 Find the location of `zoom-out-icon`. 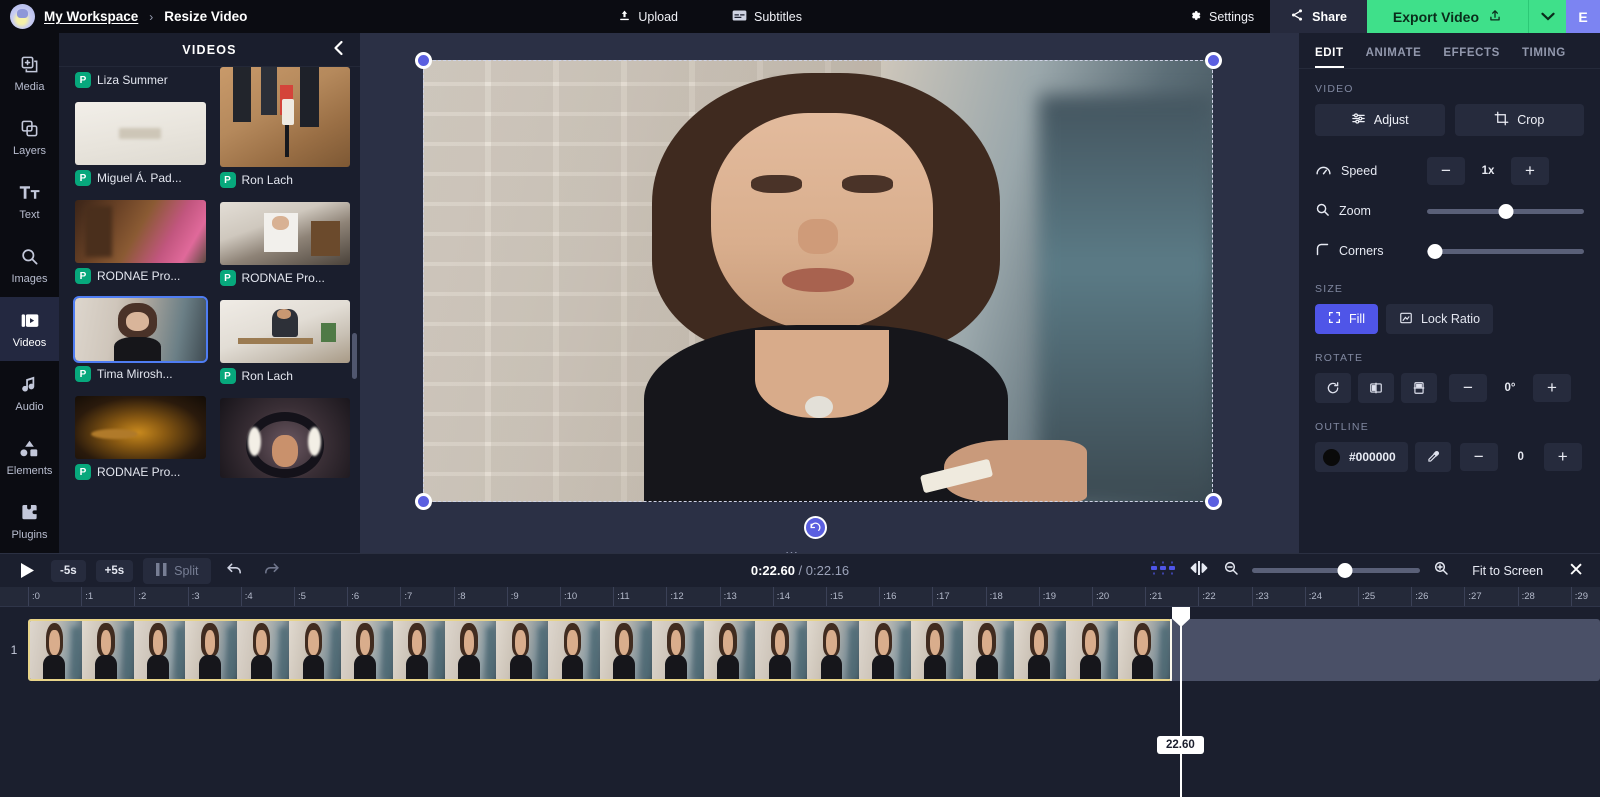

zoom-out-icon is located at coordinates (1231, 570).